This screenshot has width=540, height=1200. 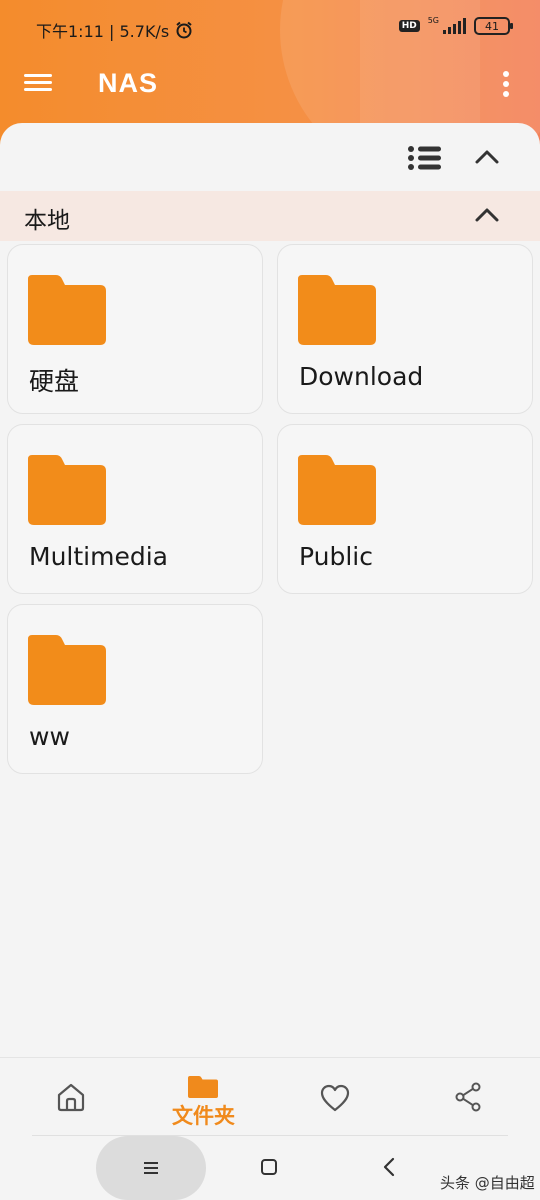 What do you see at coordinates (433, 20) in the screenshot?
I see `network-type: 5G` at bounding box center [433, 20].